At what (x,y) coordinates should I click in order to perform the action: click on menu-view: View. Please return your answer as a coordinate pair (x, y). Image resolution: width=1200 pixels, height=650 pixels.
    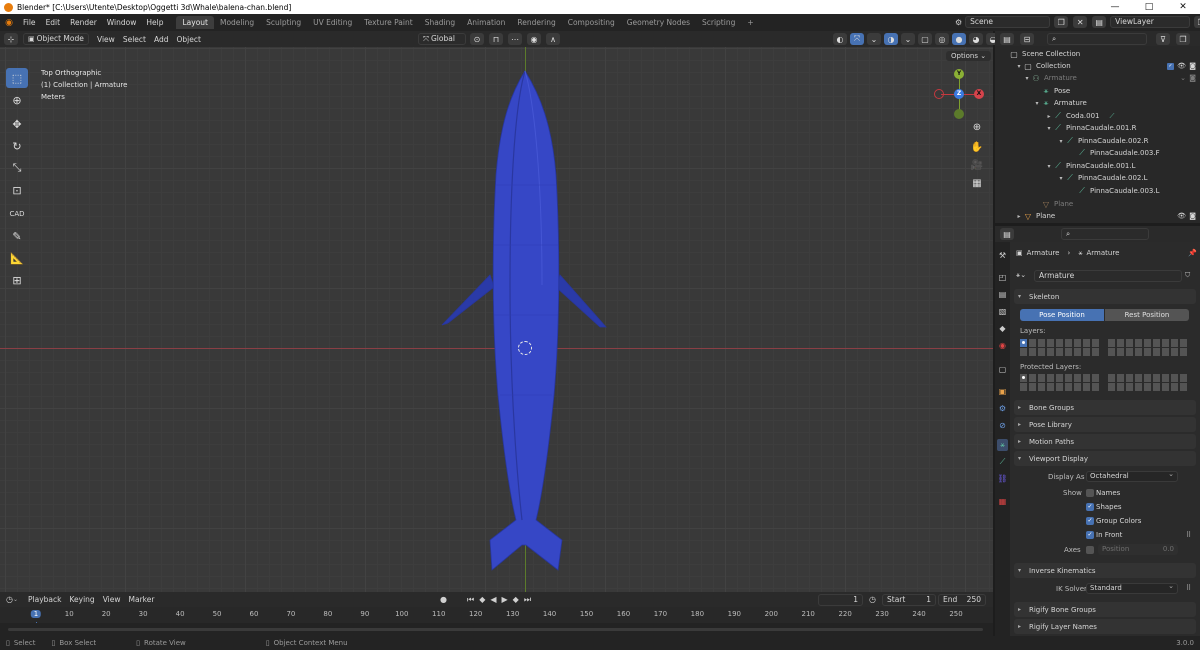
    Looking at the image, I should click on (106, 39).